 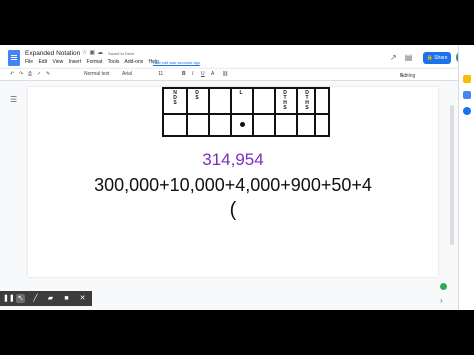 I want to click on menu-insert: Insert, so click(x=75, y=62).